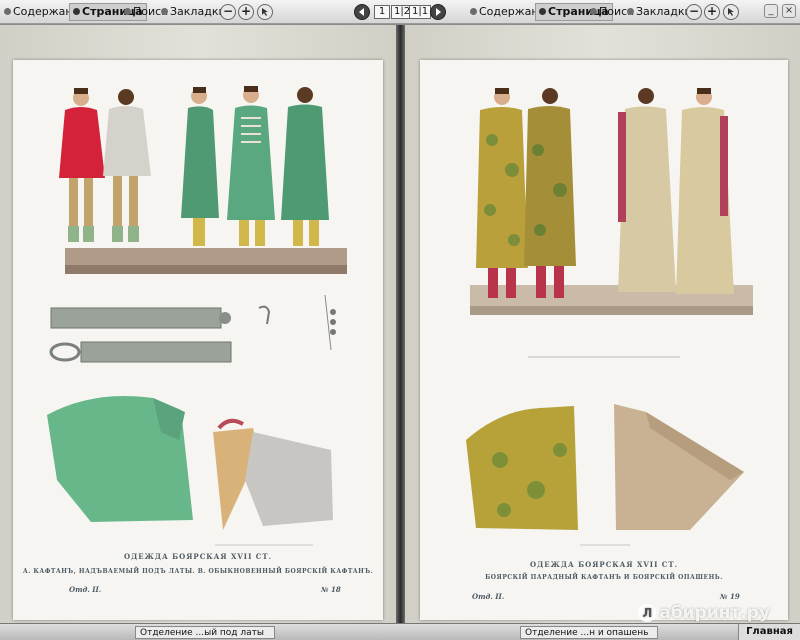 This screenshot has width=800, height=640. I want to click on page-divider, so click(400, 324).